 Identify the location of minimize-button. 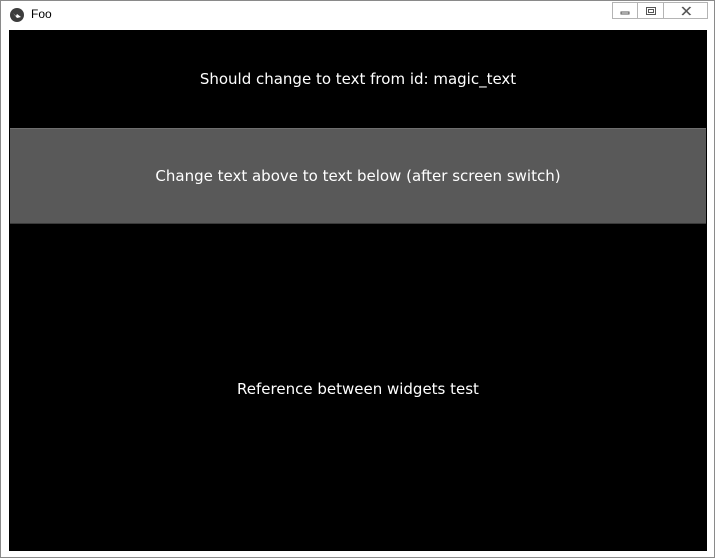
(625, 10).